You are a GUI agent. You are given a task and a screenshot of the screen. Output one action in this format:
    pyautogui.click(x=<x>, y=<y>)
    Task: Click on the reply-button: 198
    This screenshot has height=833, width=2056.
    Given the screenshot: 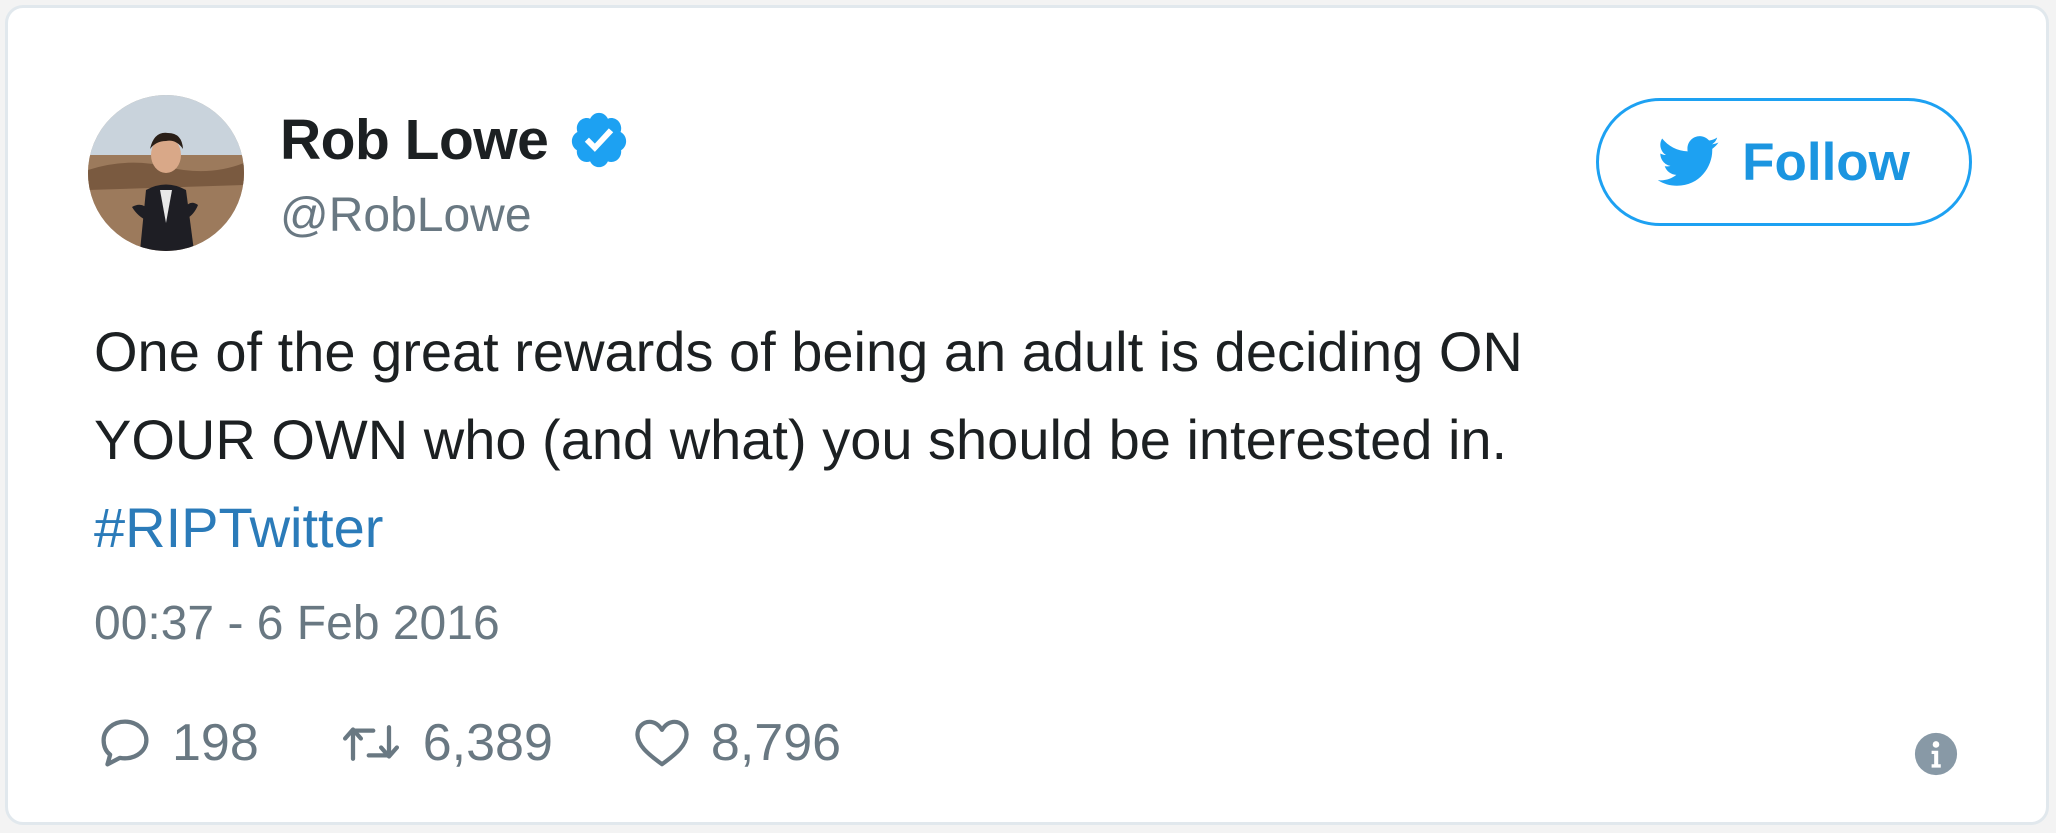 What is the action you would take?
    pyautogui.click(x=178, y=743)
    